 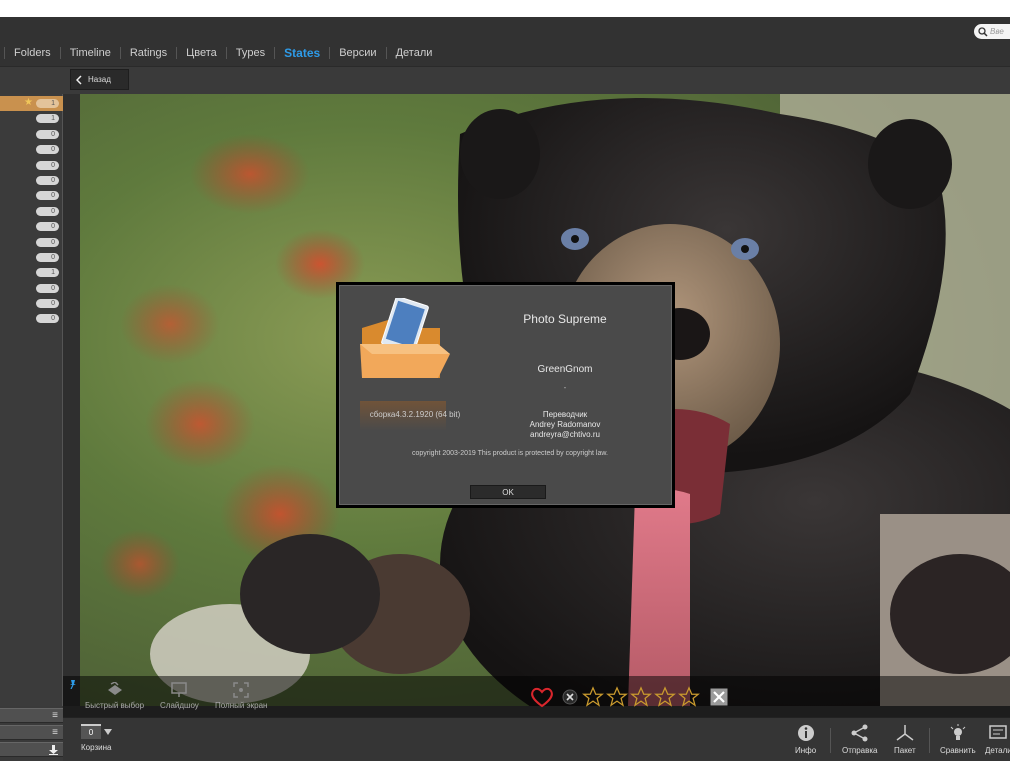 I want to click on star-2-icon, so click(x=617, y=697).